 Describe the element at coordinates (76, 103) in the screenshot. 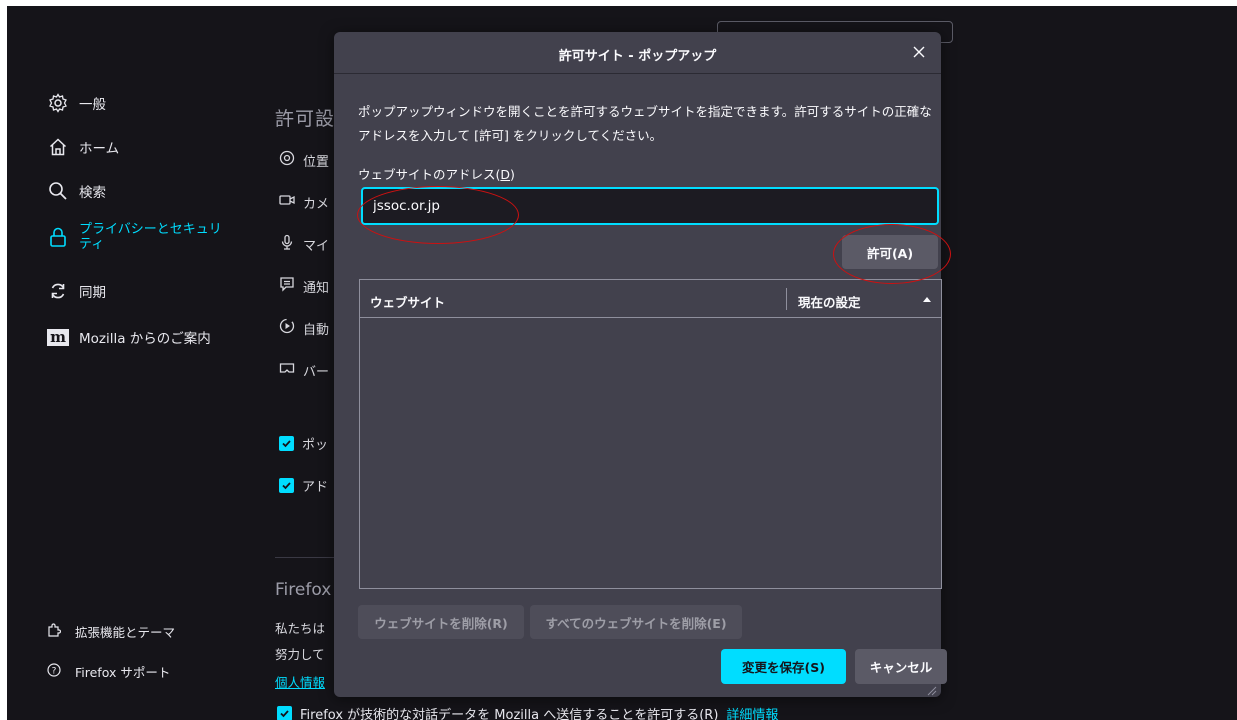

I see `sidebar-item-general: 一般` at that location.